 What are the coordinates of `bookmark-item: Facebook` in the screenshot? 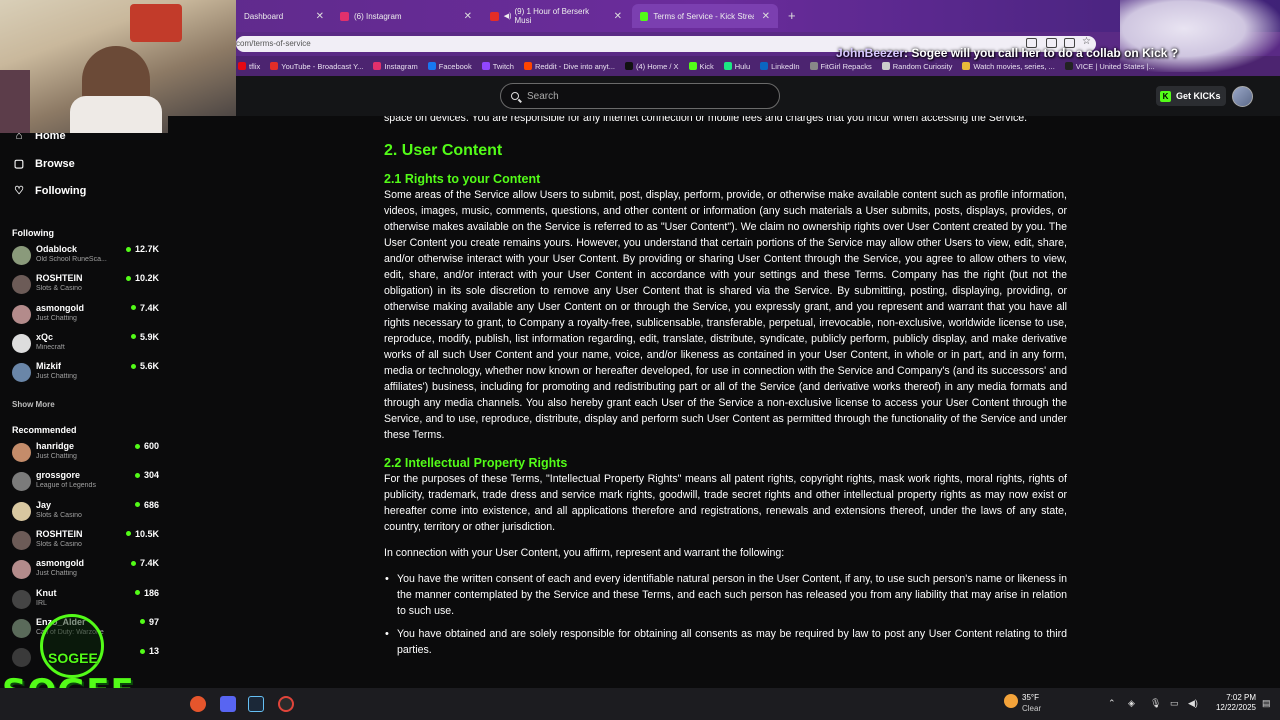 It's located at (449, 66).